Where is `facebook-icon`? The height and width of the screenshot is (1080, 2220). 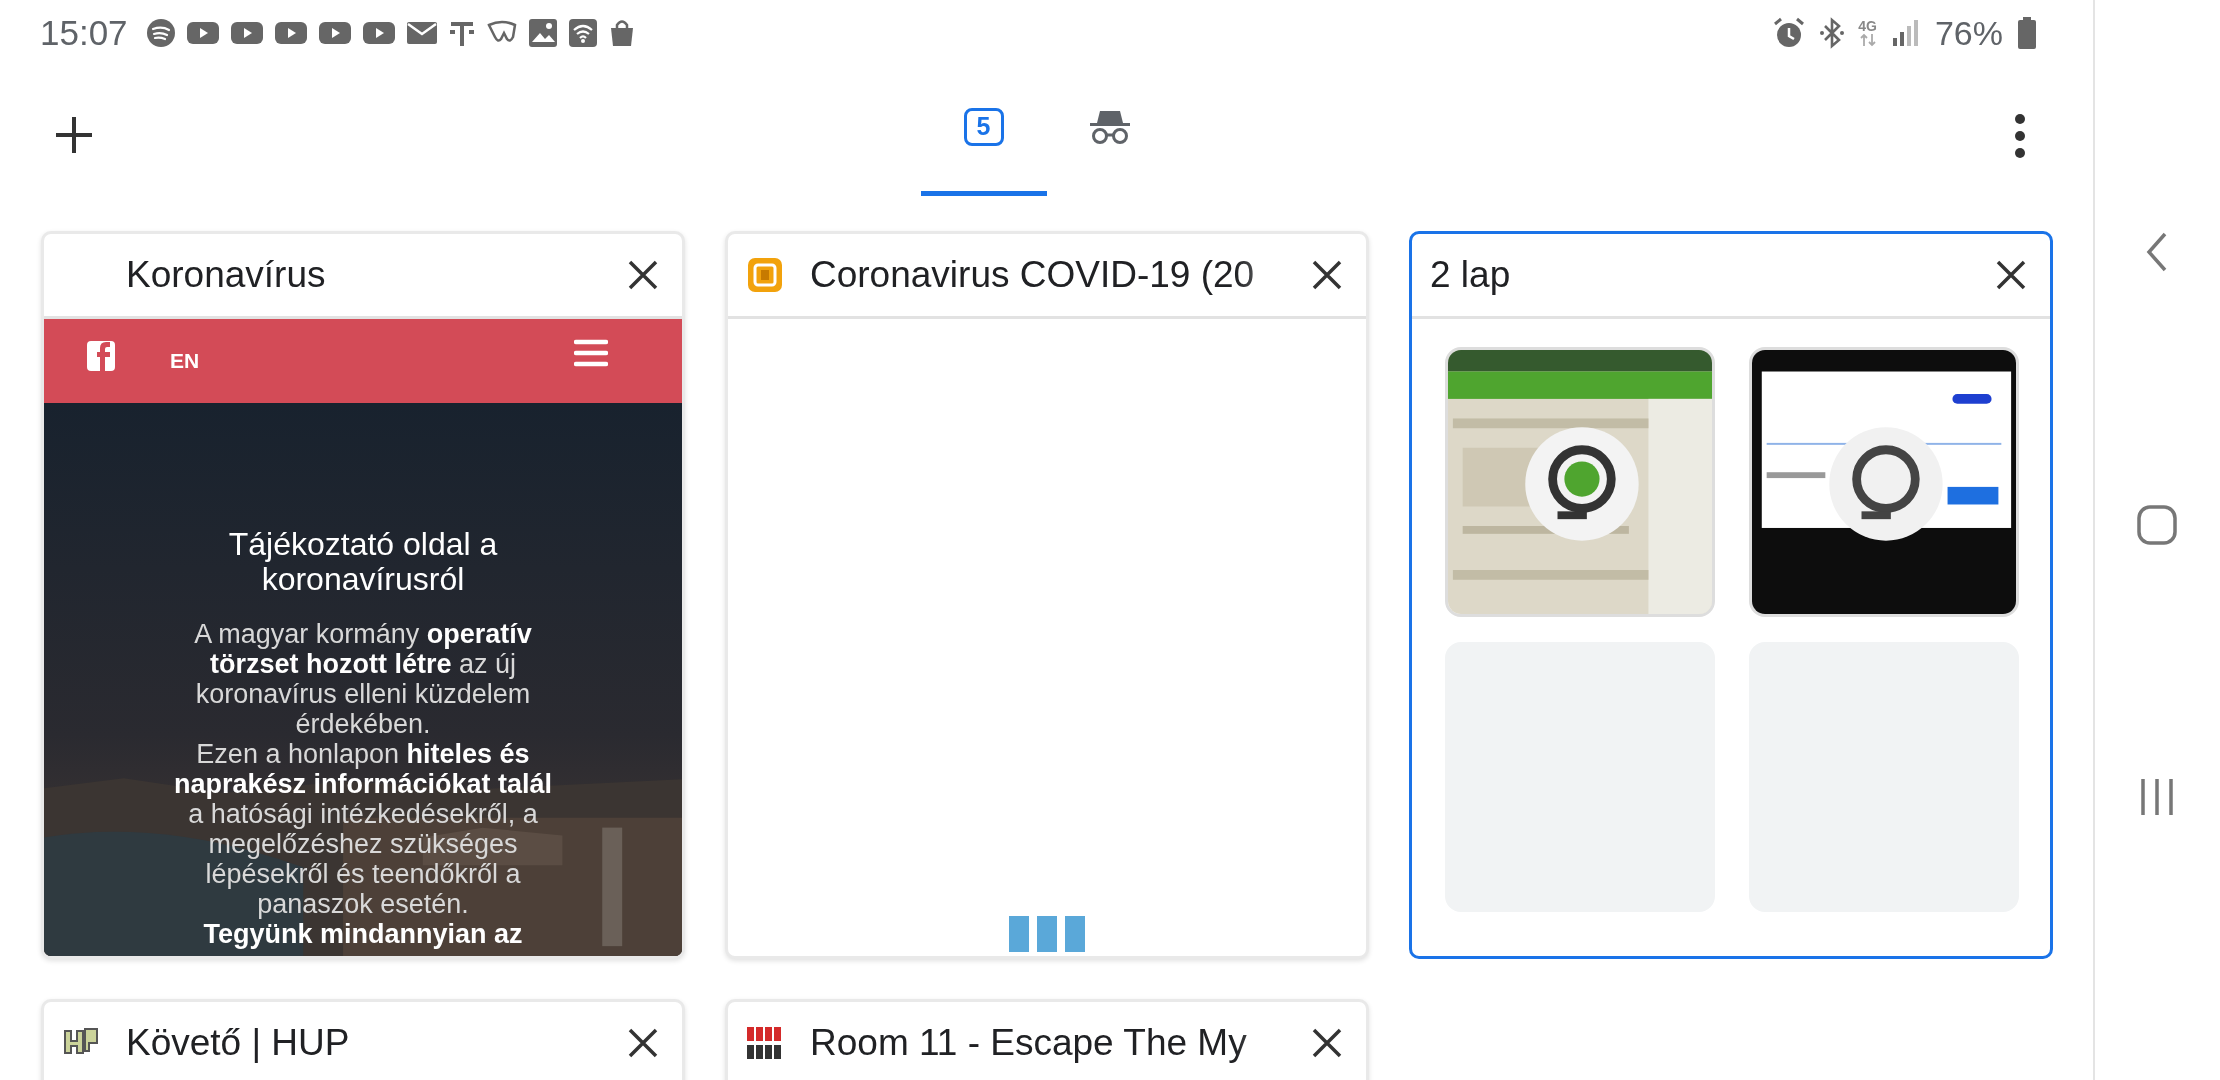
facebook-icon is located at coordinates (101, 356).